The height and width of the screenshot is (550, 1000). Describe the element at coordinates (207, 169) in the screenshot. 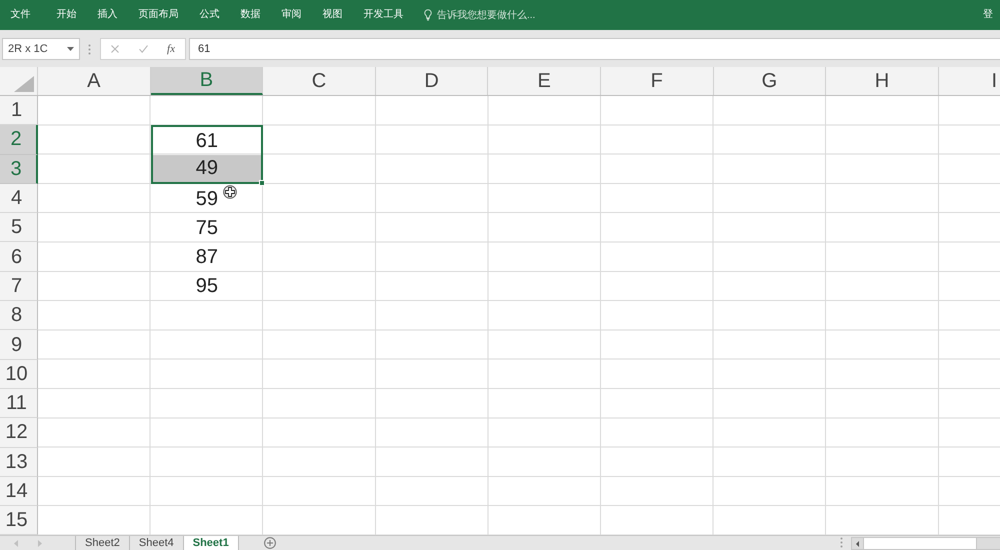

I see `table-cell: 49` at that location.